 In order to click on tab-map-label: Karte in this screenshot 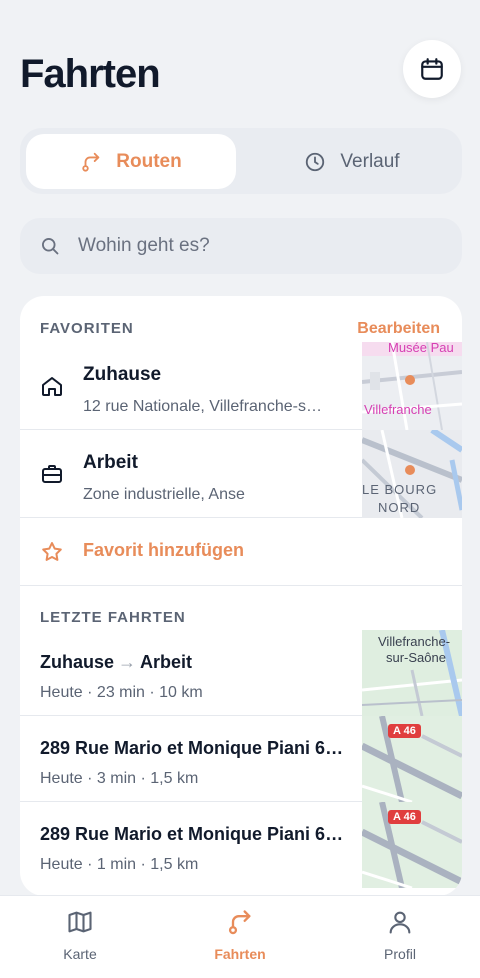, I will do `click(80, 954)`.